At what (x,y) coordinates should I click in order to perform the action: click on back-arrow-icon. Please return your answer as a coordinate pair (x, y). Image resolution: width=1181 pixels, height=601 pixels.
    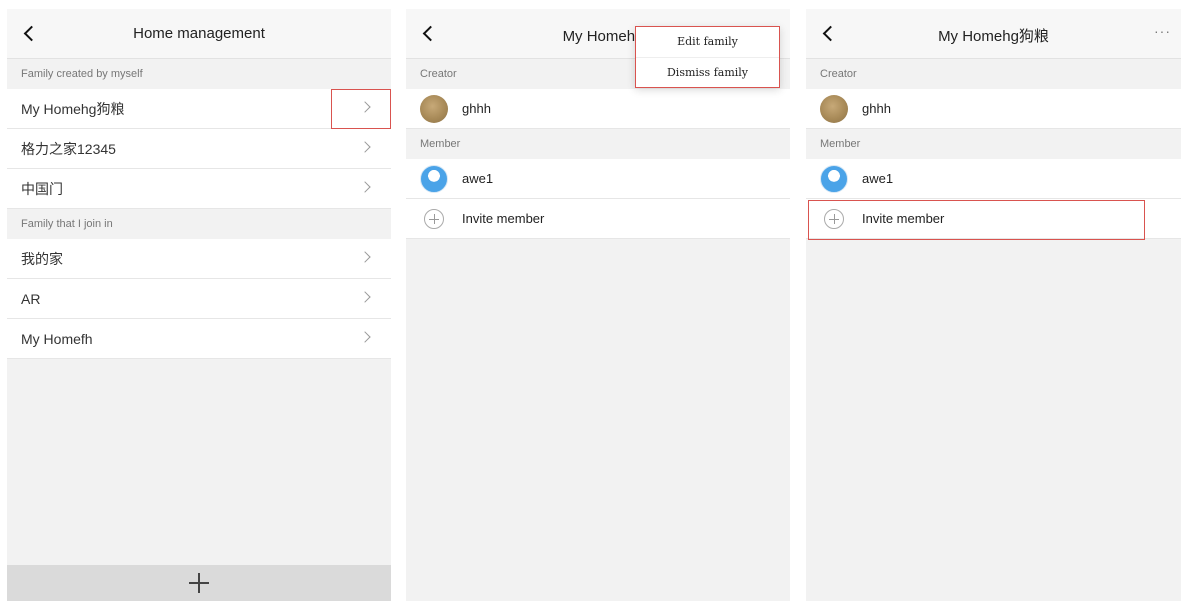
    Looking at the image, I should click on (430, 34).